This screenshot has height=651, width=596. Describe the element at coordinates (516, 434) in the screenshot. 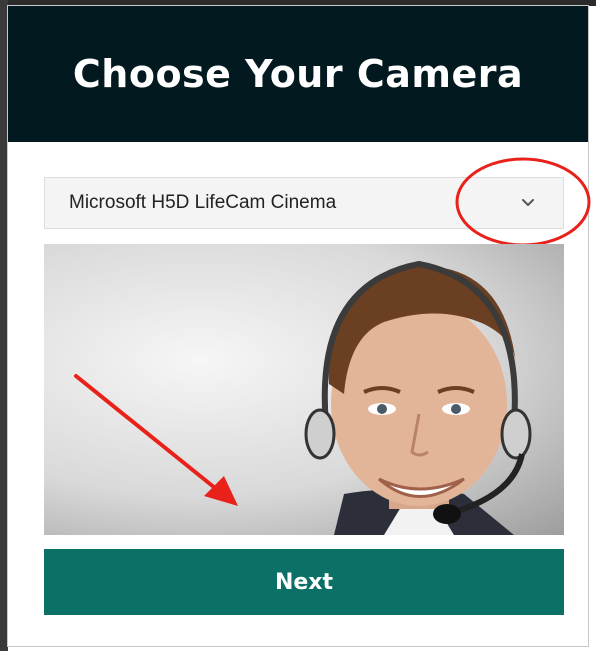

I see `headset-right-ear` at that location.